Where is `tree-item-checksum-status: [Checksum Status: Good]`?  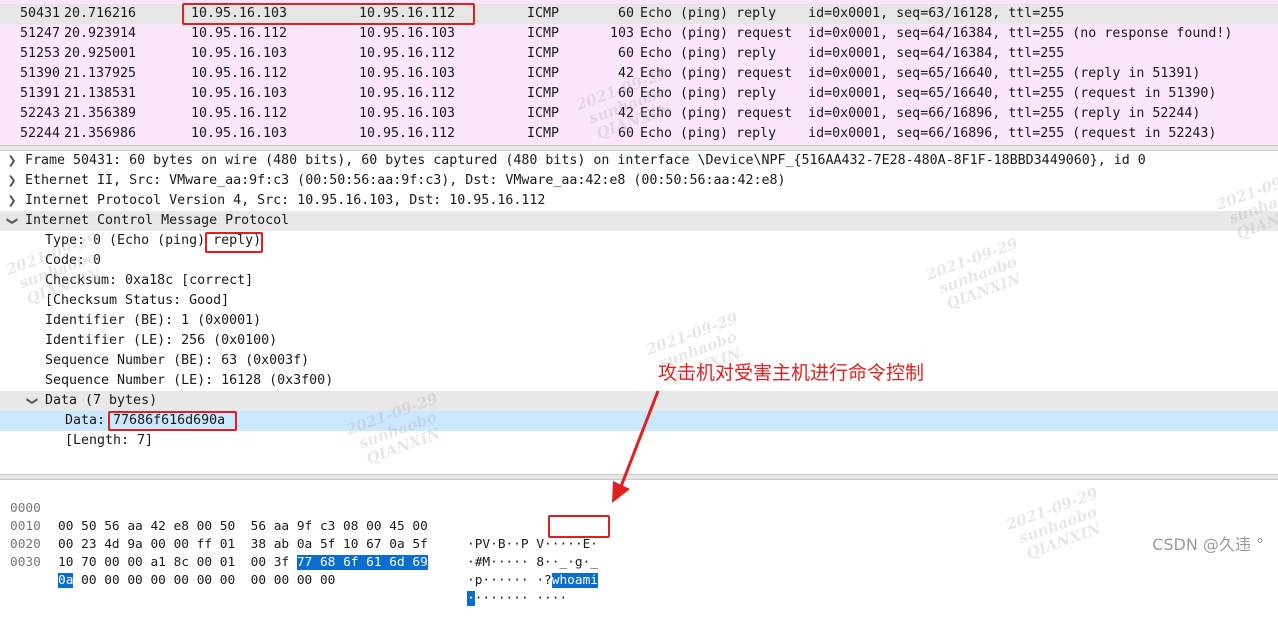
tree-item-checksum-status: [Checksum Status: Good] is located at coordinates (639, 301).